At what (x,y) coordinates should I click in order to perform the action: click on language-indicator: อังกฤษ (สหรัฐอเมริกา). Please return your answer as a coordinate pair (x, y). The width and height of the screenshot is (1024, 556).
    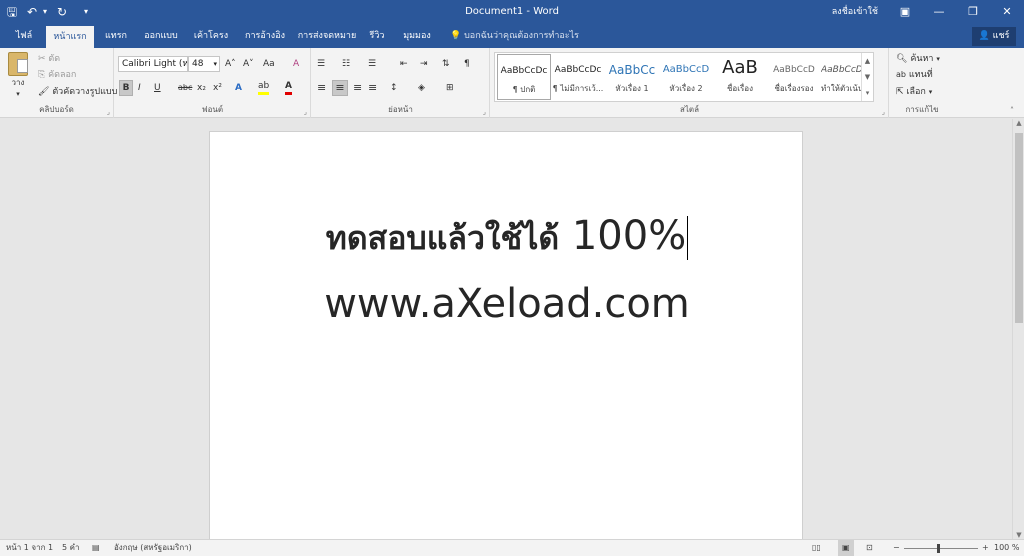
    Looking at the image, I should click on (153, 548).